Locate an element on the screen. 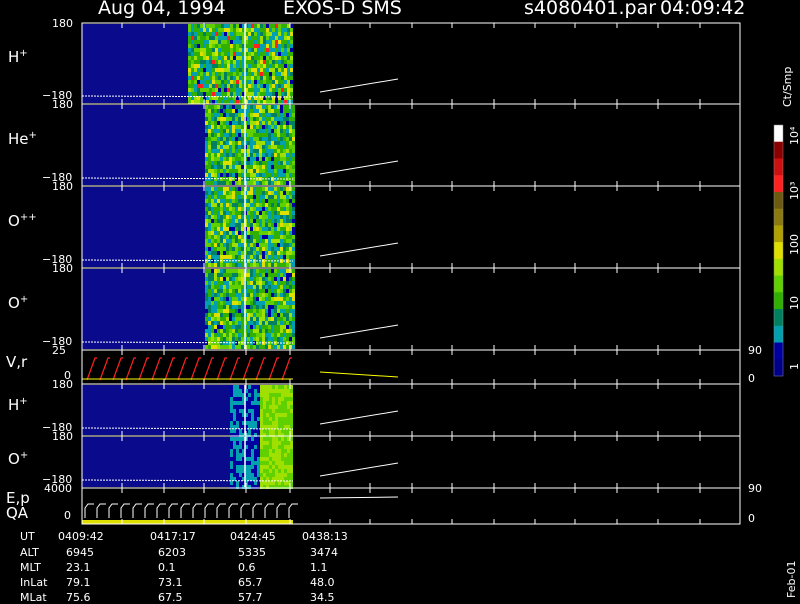 Image resolution: width=800 pixels, height=604 pixels. footer-side-label: Feb-01 2AA32L is located at coordinates (792, 576).